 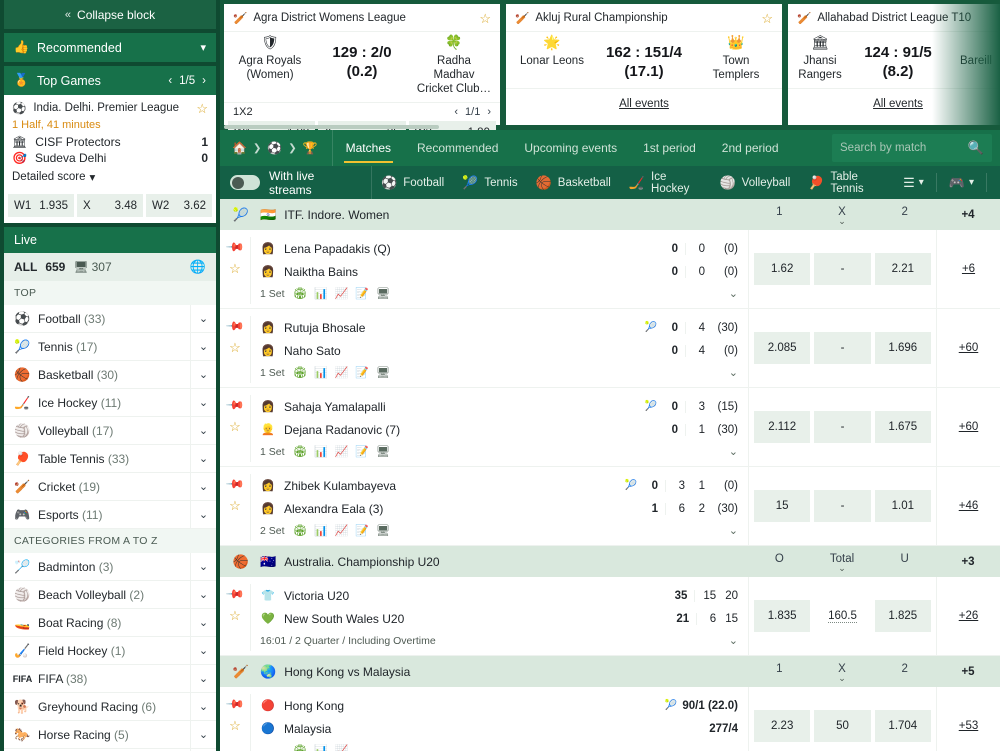 What do you see at coordinates (110, 402) in the screenshot?
I see `sidebar-item-ice-hockey: 🏒 Ice Hockey (11) ⌄` at bounding box center [110, 402].